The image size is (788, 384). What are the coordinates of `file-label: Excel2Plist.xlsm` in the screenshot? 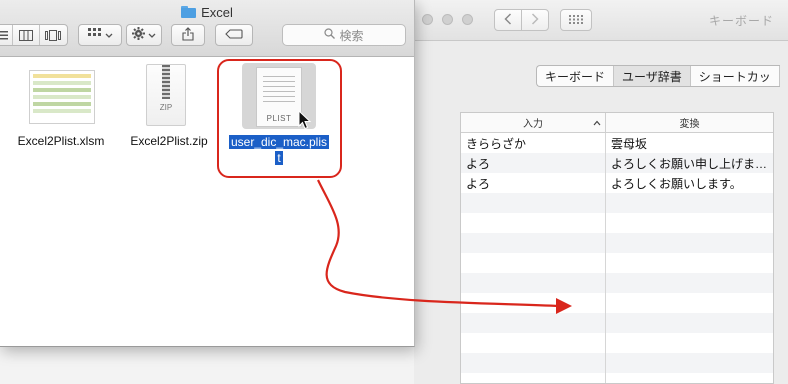 It's located at (61, 141).